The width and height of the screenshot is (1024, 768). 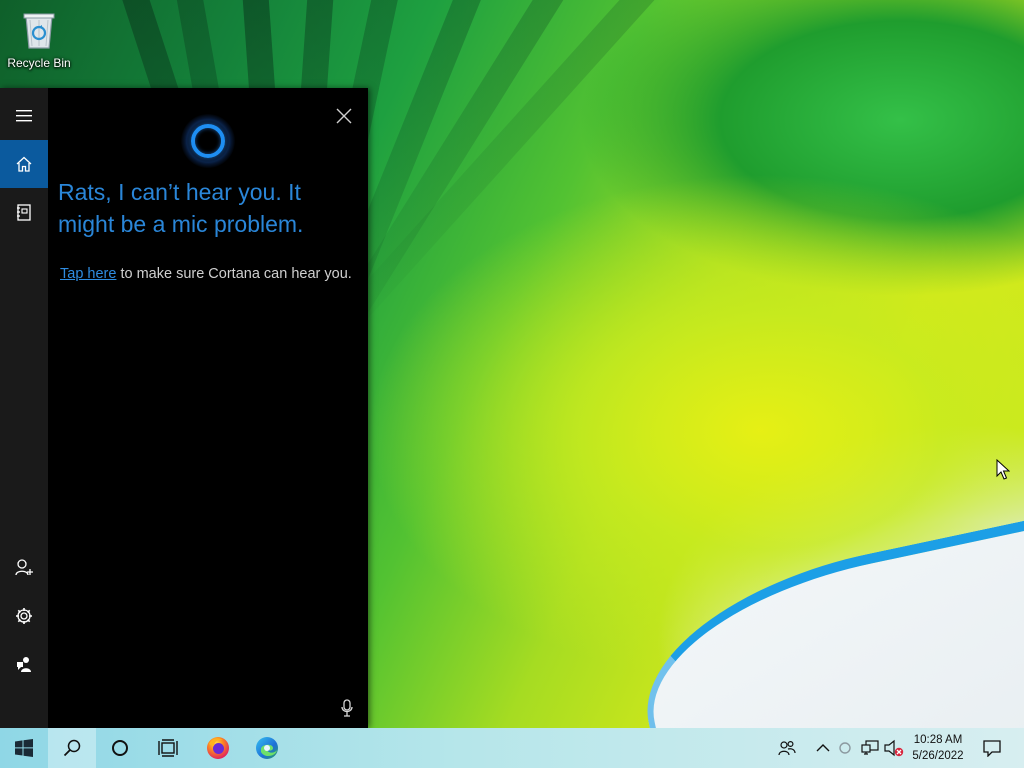 What do you see at coordinates (24, 408) in the screenshot?
I see `cortana-nav-rail` at bounding box center [24, 408].